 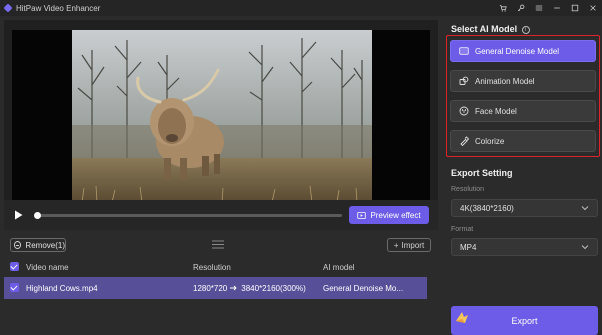 I want to click on table-header: Video name Resolution AI model, so click(x=221, y=267).